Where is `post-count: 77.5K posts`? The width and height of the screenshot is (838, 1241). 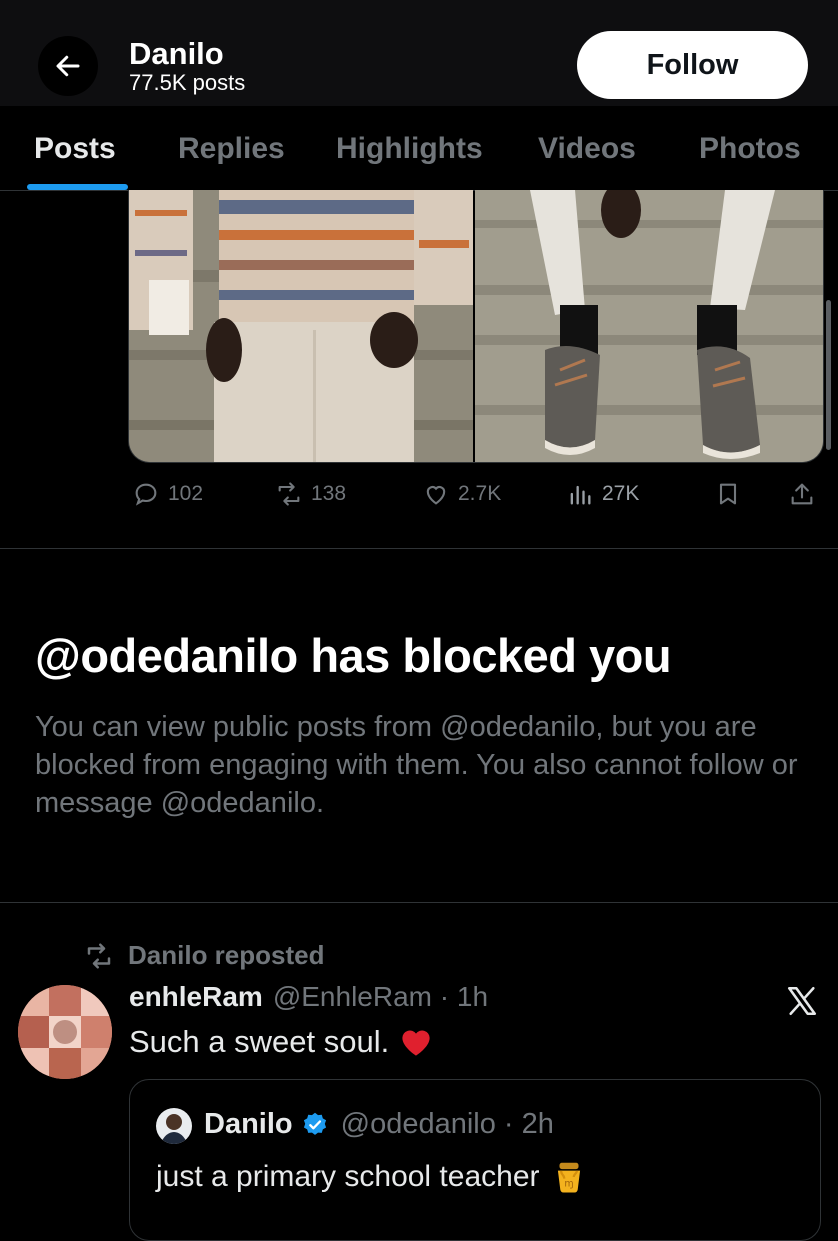 post-count: 77.5K posts is located at coordinates (187, 82).